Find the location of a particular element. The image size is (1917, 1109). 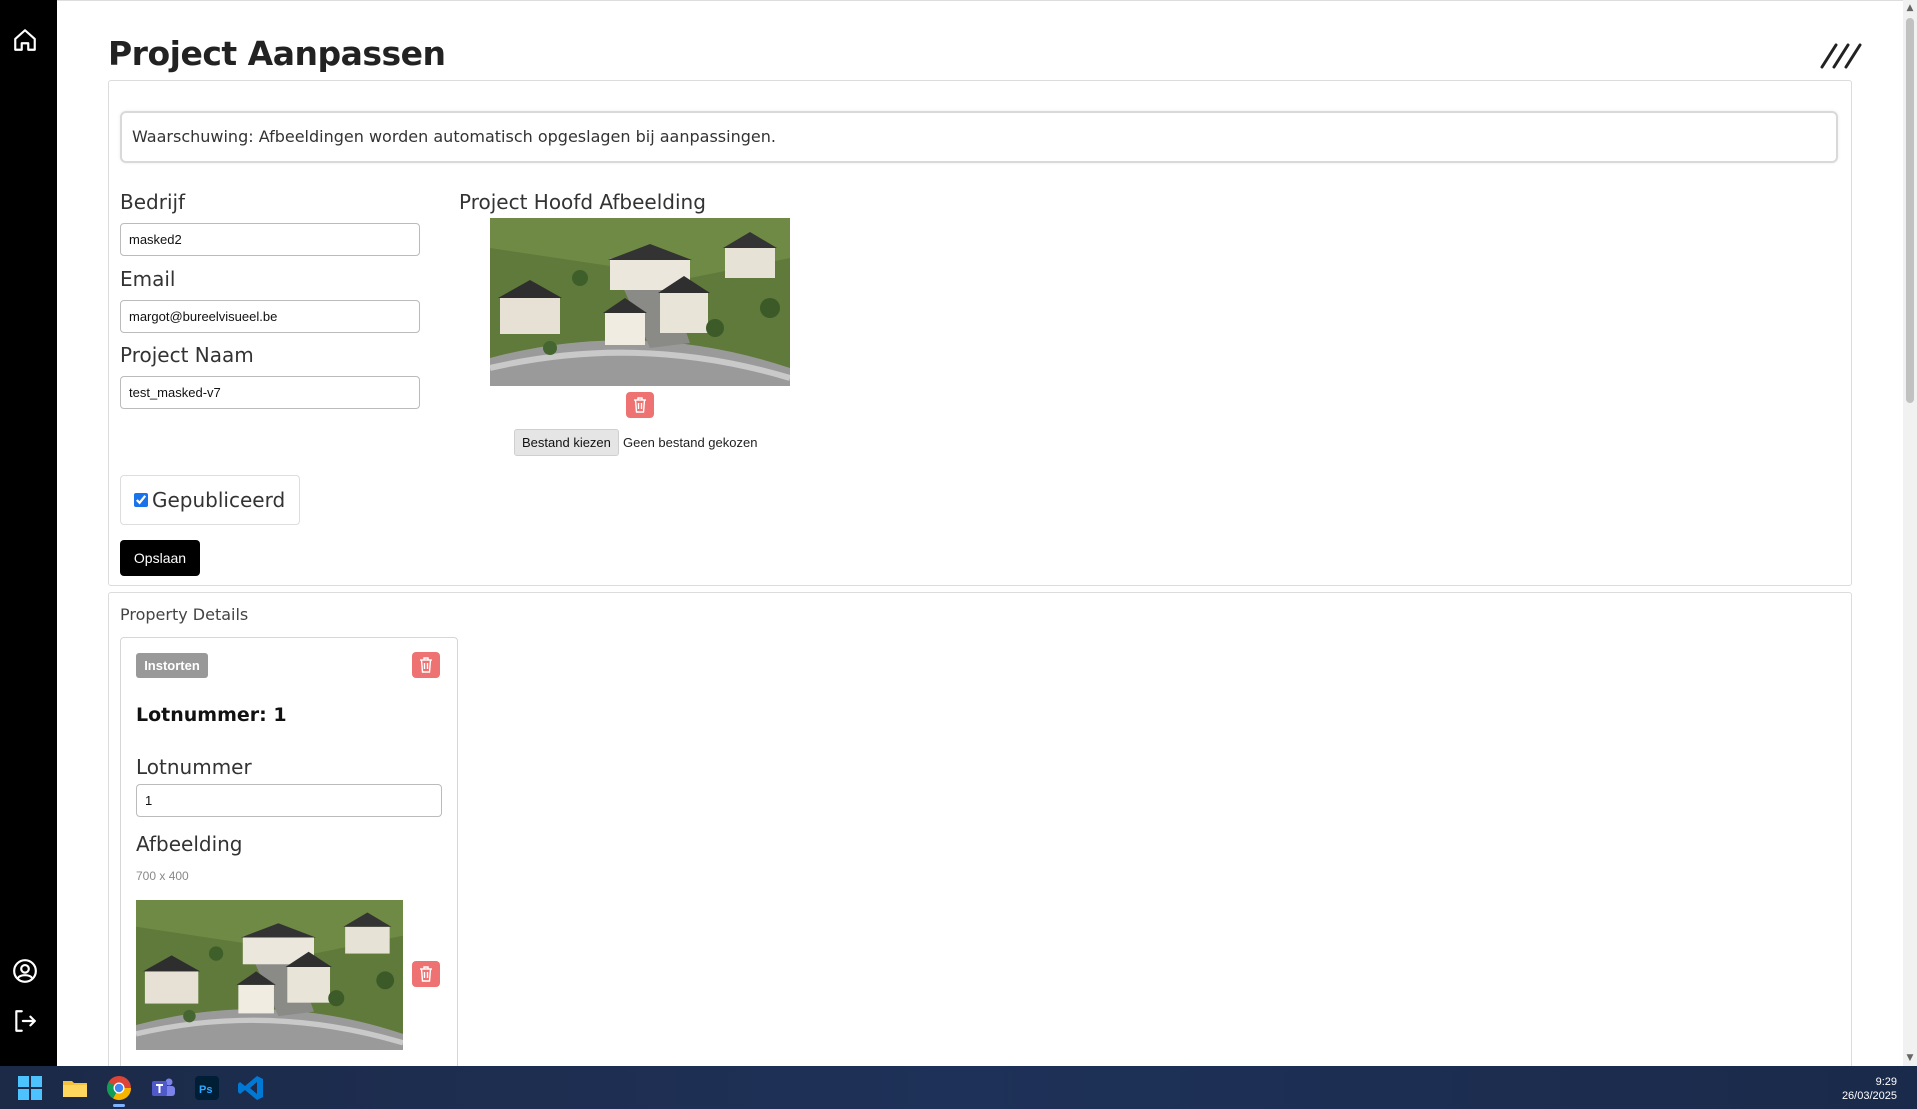

property-details-title: Property Details is located at coordinates (184, 614).